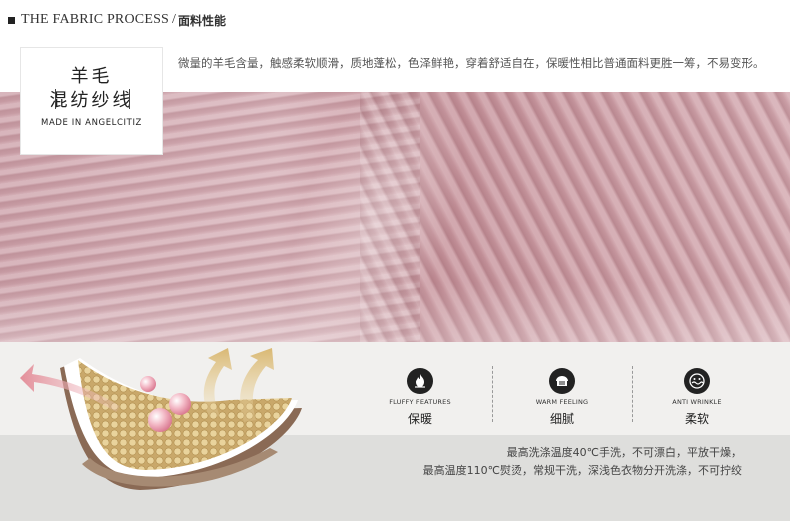  What do you see at coordinates (561, 419) in the screenshot?
I see `feature-cn: 细腻` at bounding box center [561, 419].